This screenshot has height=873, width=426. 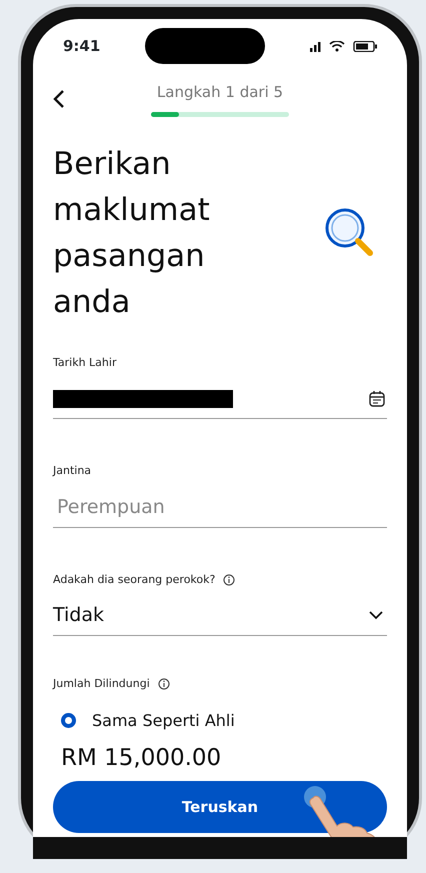 What do you see at coordinates (220, 616) in the screenshot?
I see `dropdown-field: Tidak` at bounding box center [220, 616].